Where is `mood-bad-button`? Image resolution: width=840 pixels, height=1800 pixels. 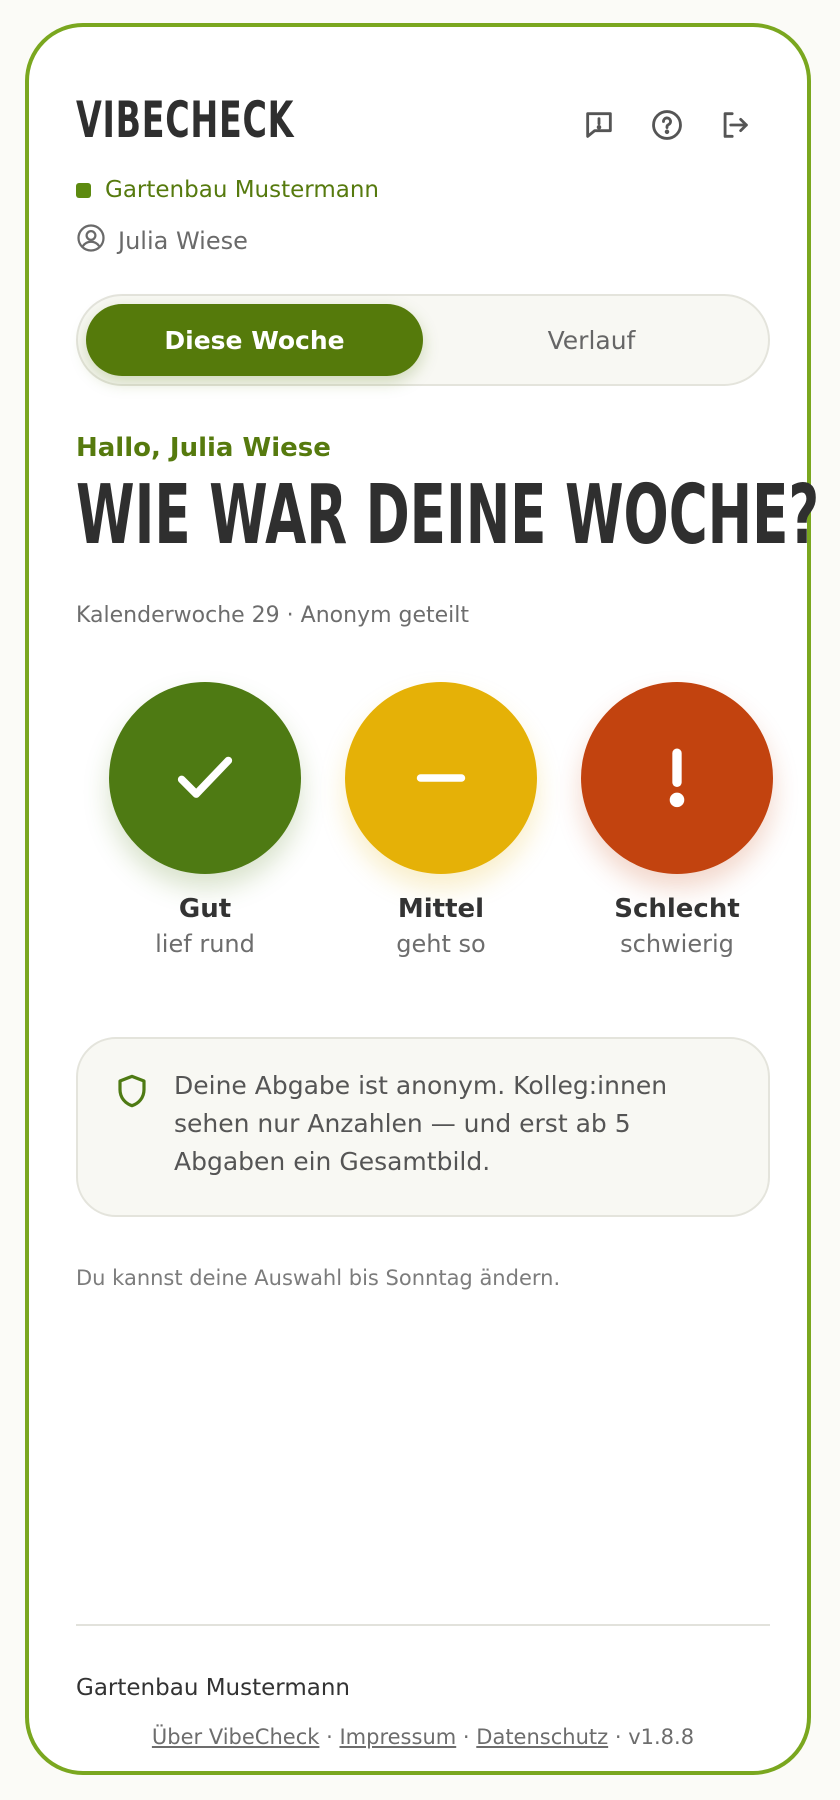
mood-bad-button is located at coordinates (677, 778).